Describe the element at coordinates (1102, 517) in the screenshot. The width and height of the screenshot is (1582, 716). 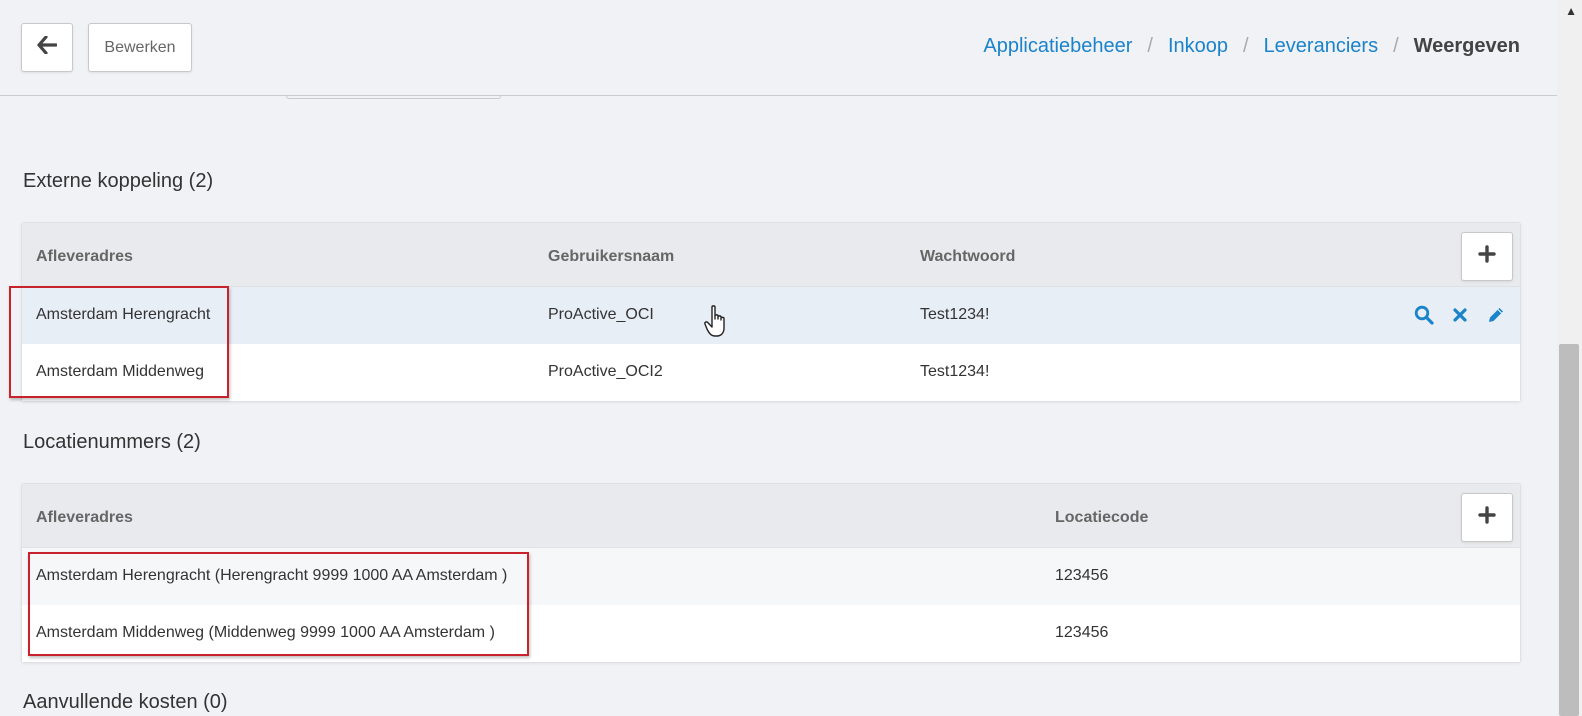
I see `column-header-location-code: Locatiecode` at that location.